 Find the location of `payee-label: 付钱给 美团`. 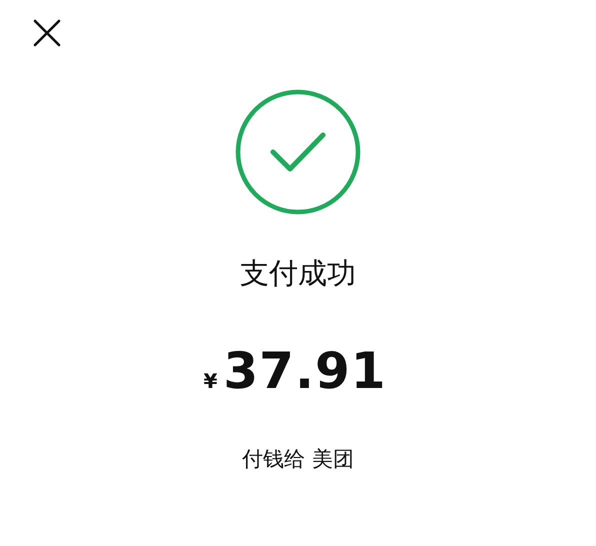

payee-label: 付钱给 美团 is located at coordinates (298, 459).